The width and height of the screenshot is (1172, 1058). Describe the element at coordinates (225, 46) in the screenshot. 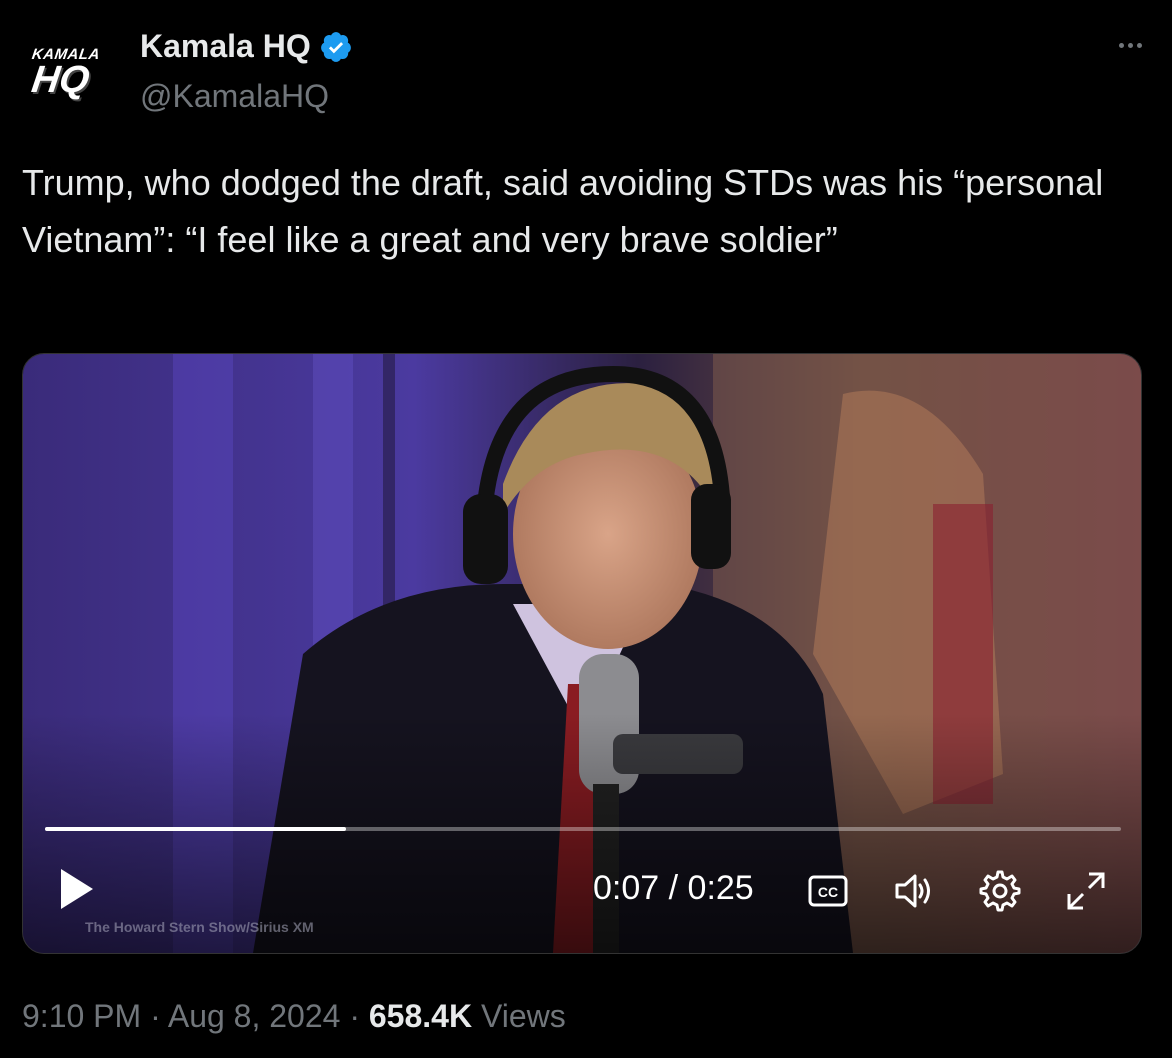

I see `display-name-text: Kamala HQ` at that location.